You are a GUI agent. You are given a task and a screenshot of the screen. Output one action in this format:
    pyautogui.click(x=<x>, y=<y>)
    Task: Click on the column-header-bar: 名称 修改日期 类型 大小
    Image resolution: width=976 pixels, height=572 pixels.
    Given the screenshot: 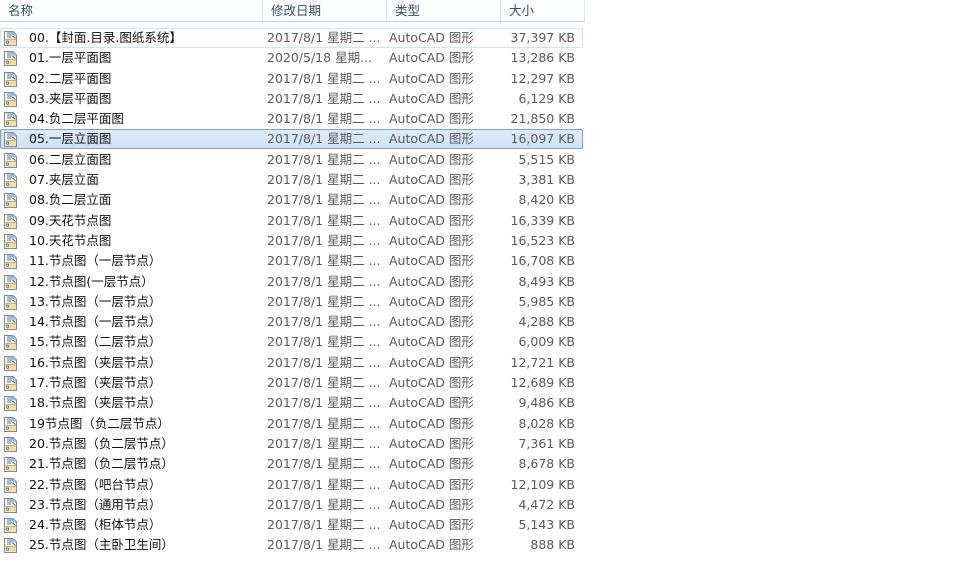 What is the action you would take?
    pyautogui.click(x=292, y=11)
    